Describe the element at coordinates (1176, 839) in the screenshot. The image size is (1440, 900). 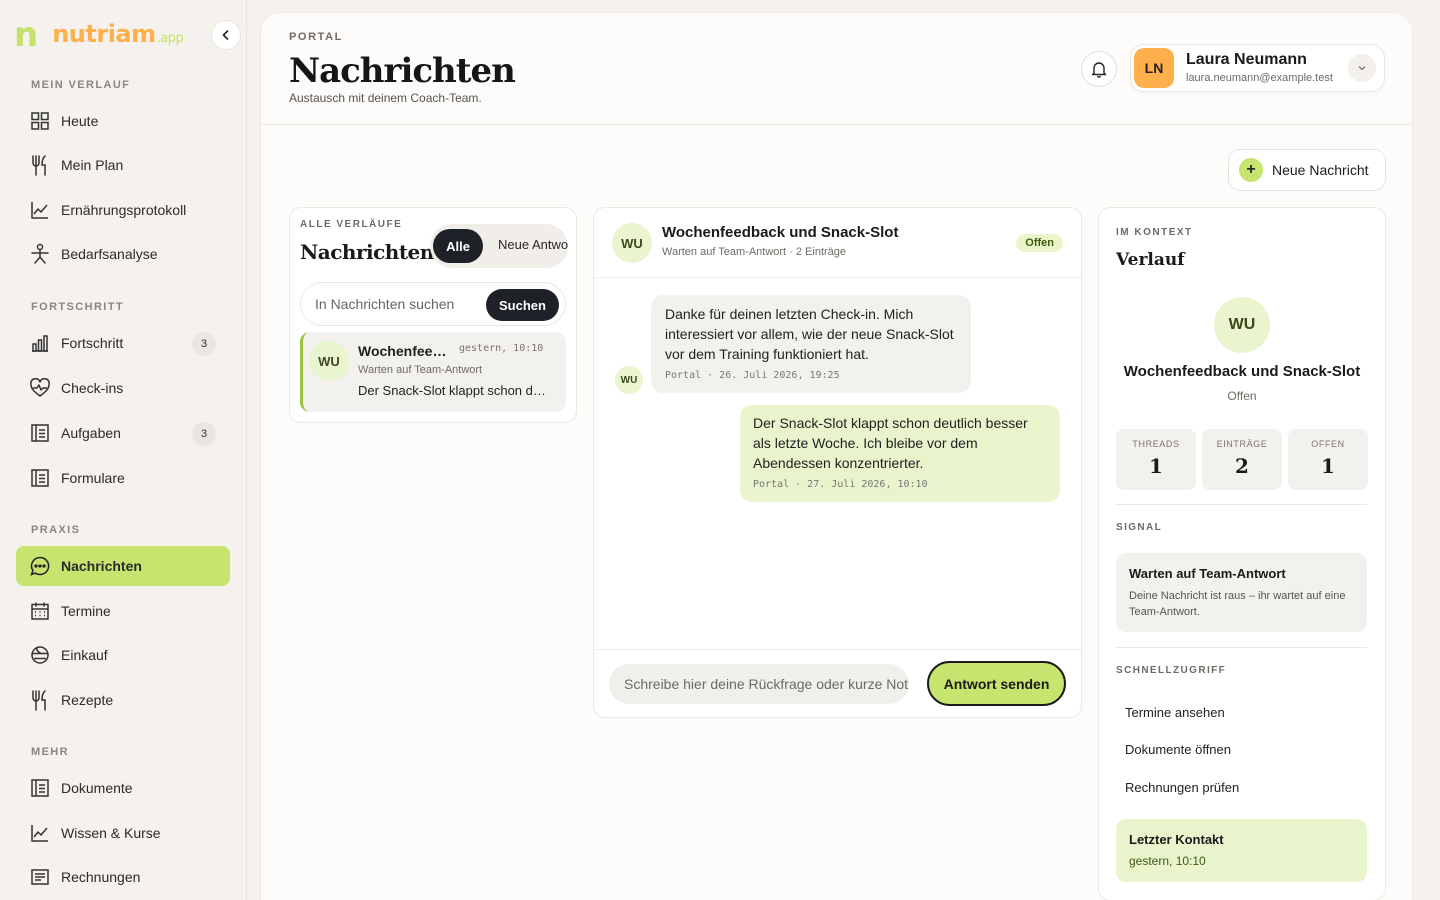
I see `last-contact-label: Letzter Kontakt` at that location.